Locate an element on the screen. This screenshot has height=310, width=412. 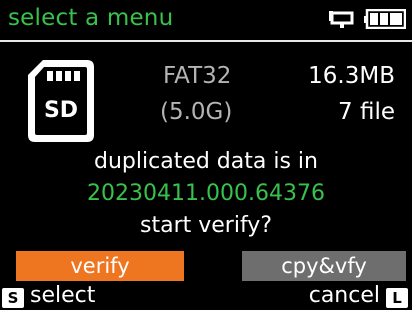
usb-connected-icon is located at coordinates (341, 19).